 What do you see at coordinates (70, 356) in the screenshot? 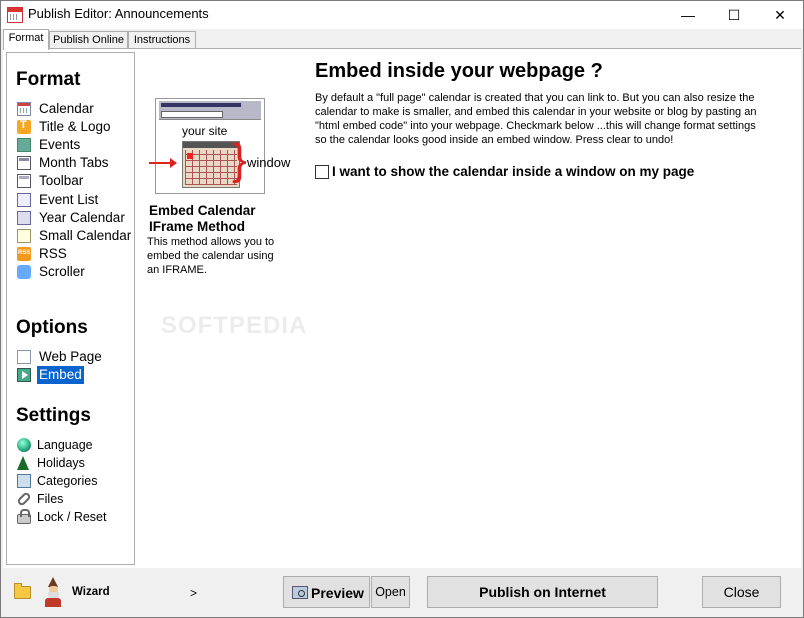
I see `sidebar-item-label: Web Page` at bounding box center [70, 356].